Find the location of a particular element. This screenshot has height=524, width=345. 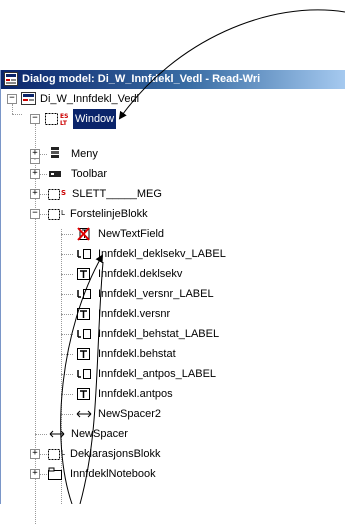

tree-node-child: Innfdekl.behstat is located at coordinates (173, 354).